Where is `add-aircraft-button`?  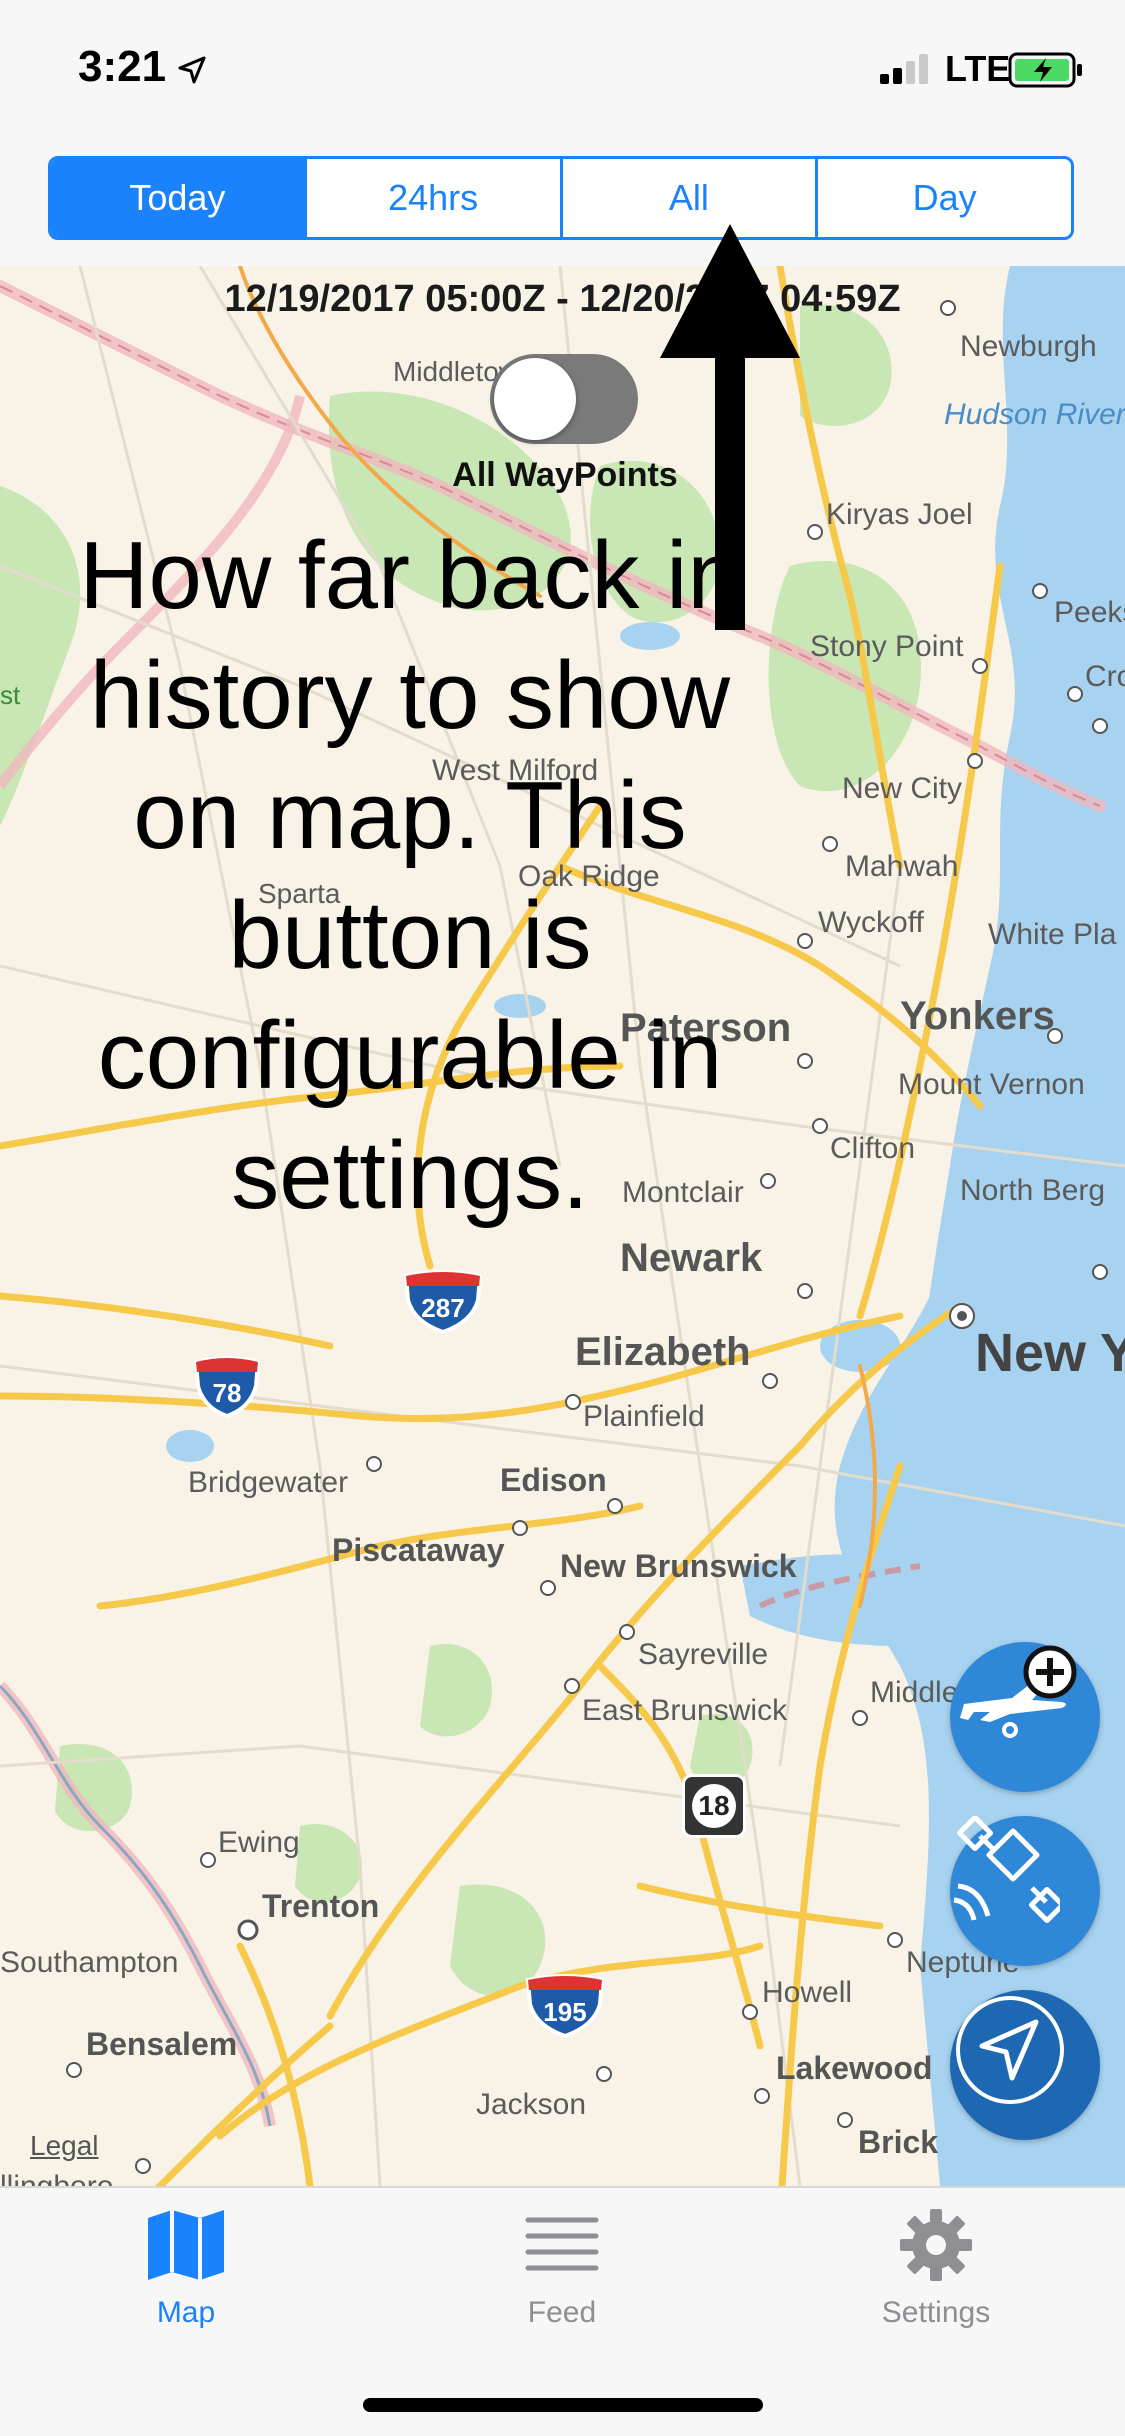
add-aircraft-button is located at coordinates (1025, 1717).